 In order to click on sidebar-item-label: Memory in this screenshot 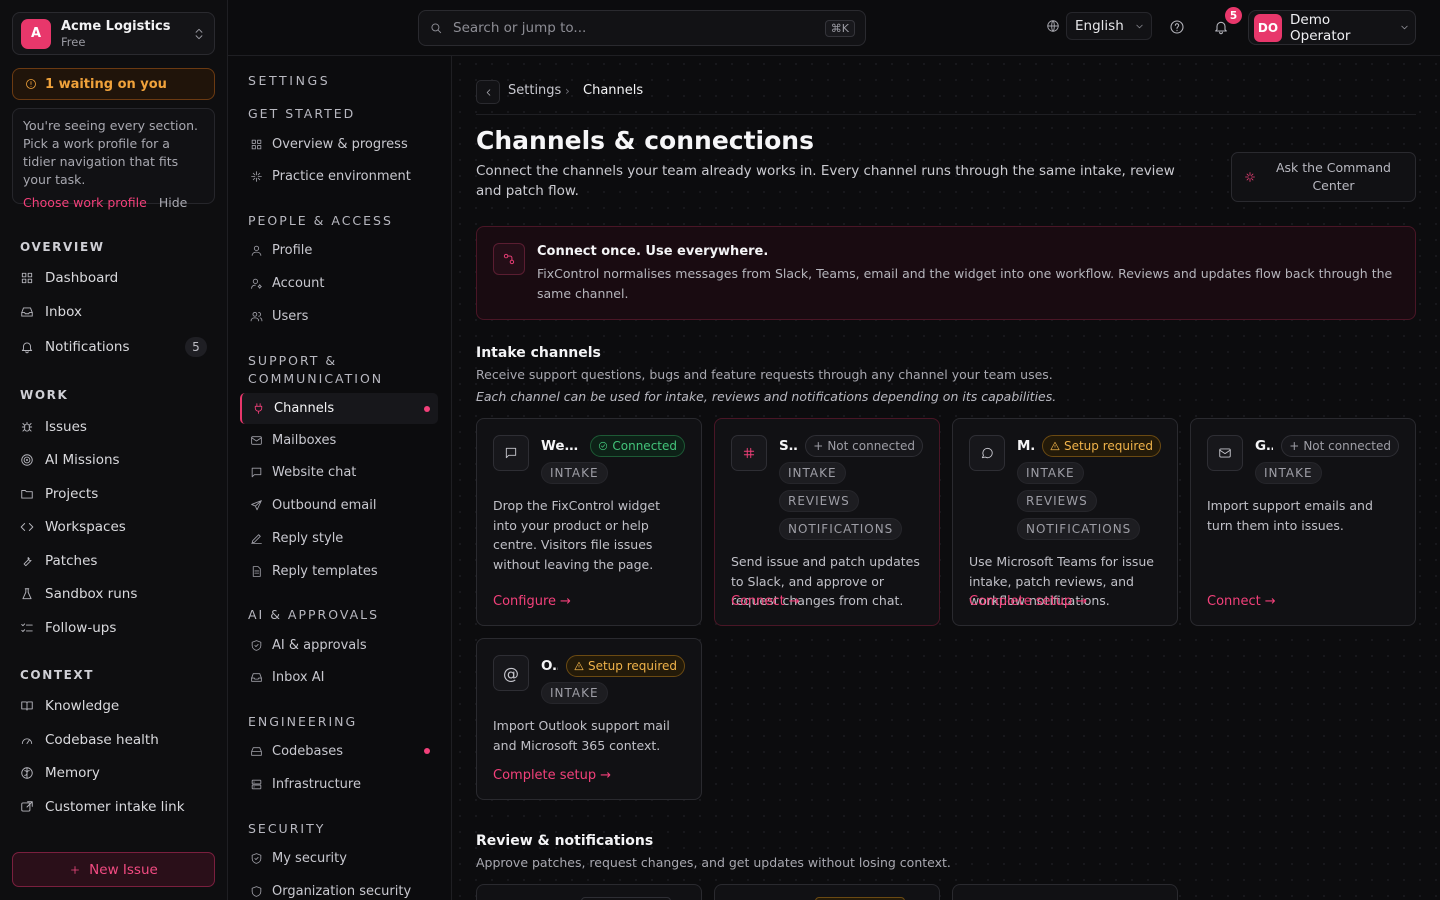, I will do `click(72, 773)`.